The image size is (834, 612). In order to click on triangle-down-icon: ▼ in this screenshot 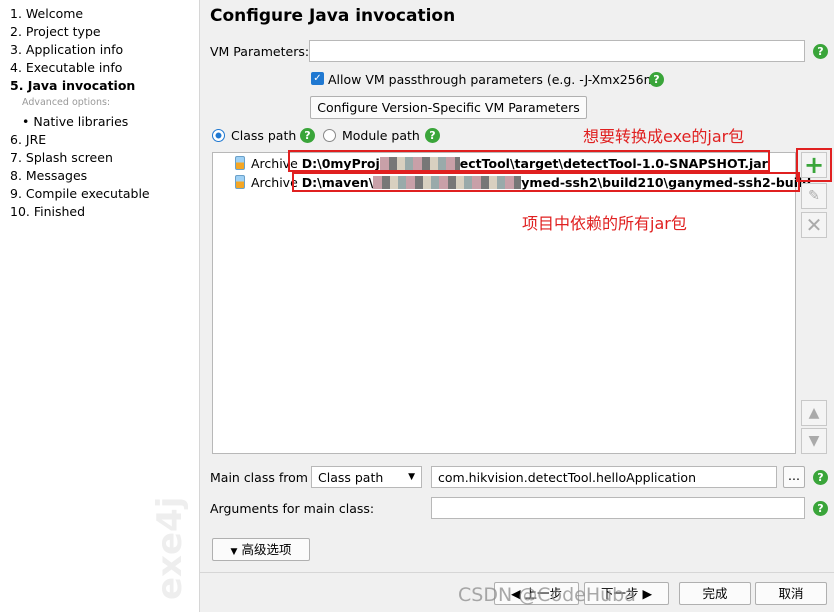, I will do `click(234, 552)`.